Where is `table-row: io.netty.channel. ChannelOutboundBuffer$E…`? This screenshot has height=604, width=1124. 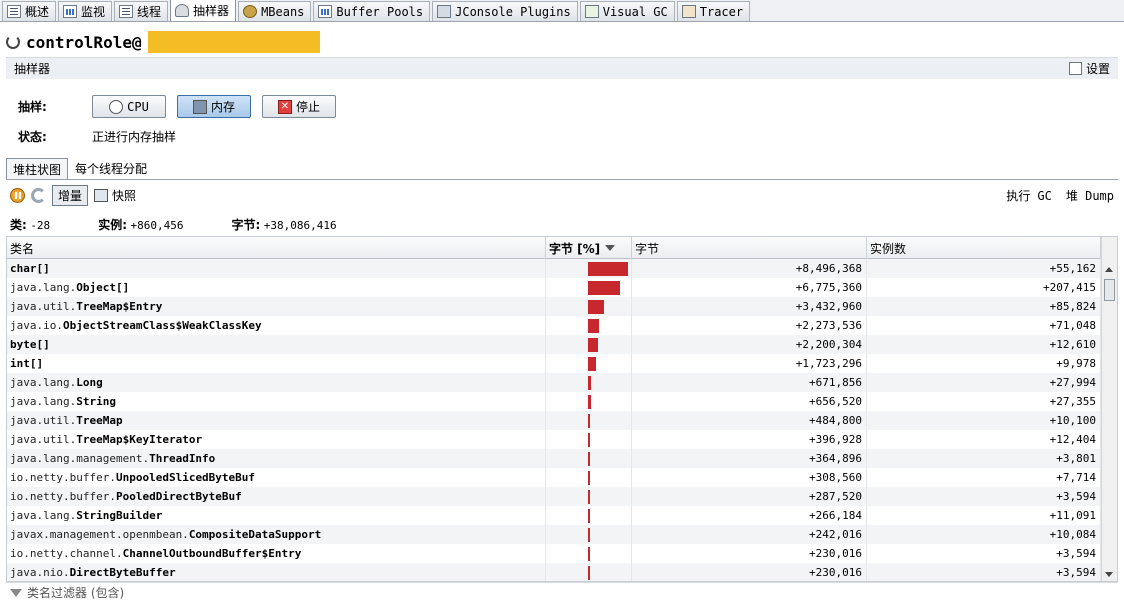
table-row: io.netty.channel. ChannelOutboundBuffer$E… is located at coordinates (554, 553).